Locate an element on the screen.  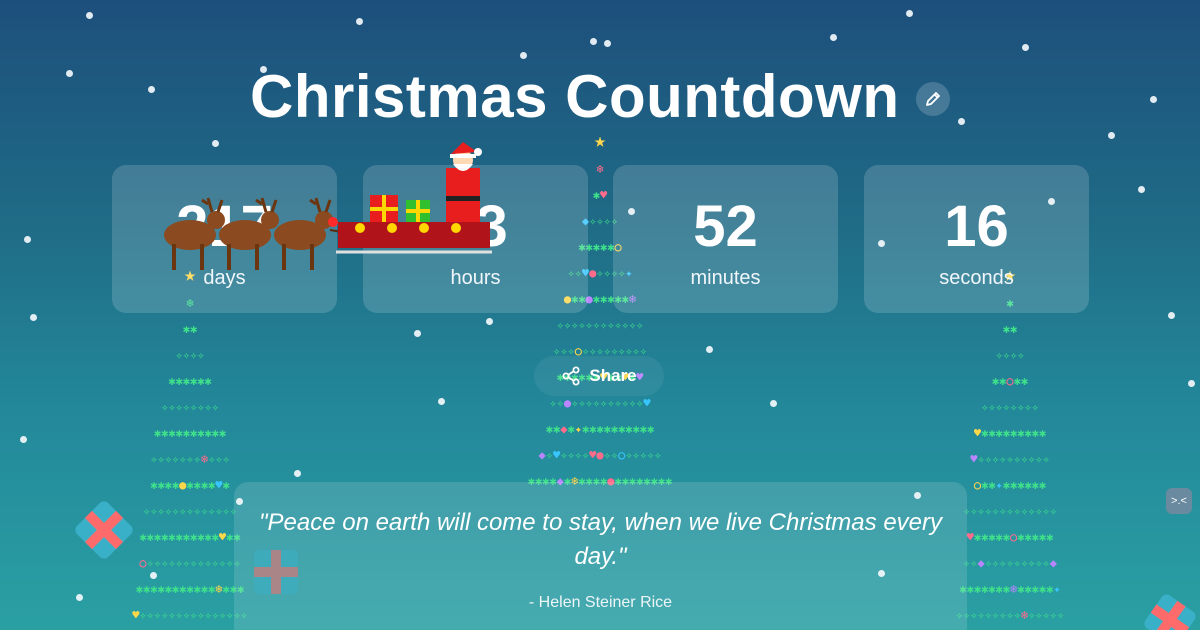
share-icon is located at coordinates (571, 376).